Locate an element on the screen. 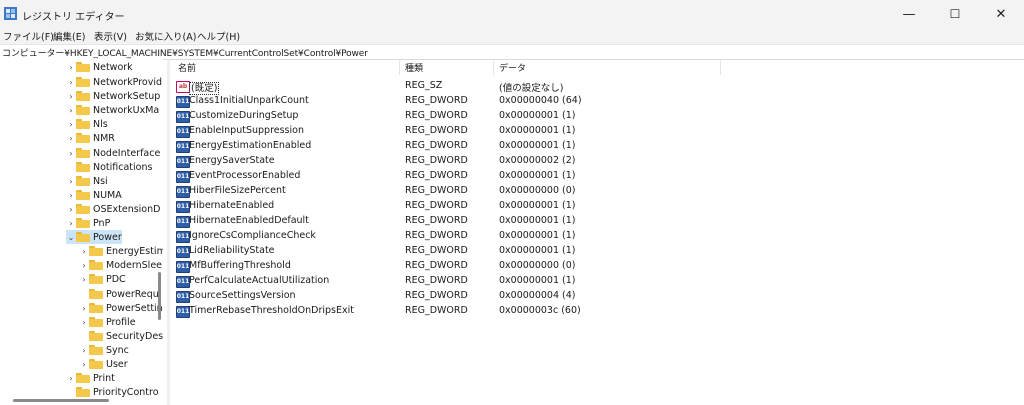 The height and width of the screenshot is (405, 1024). tree-item: › Network is located at coordinates (99, 67).